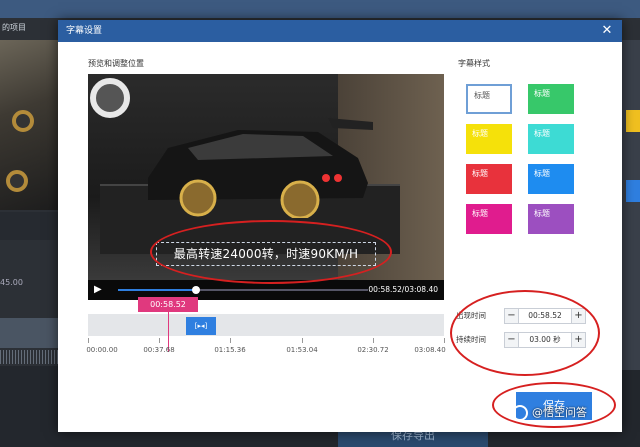 The width and height of the screenshot is (640, 447). What do you see at coordinates (373, 350) in the screenshot?
I see `ruler-tick-label: 02:30.72` at bounding box center [373, 350].